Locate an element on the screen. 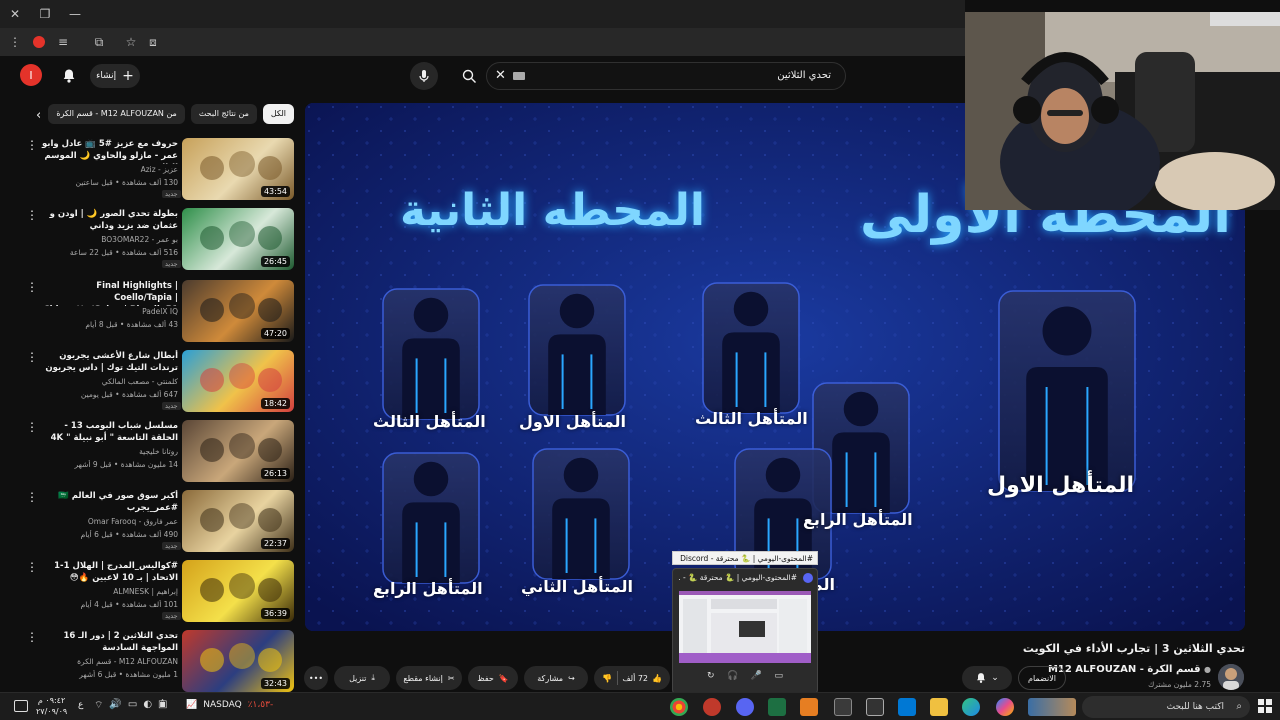 The height and width of the screenshot is (720, 1280). chrome-taskbar-icon is located at coordinates (679, 707).